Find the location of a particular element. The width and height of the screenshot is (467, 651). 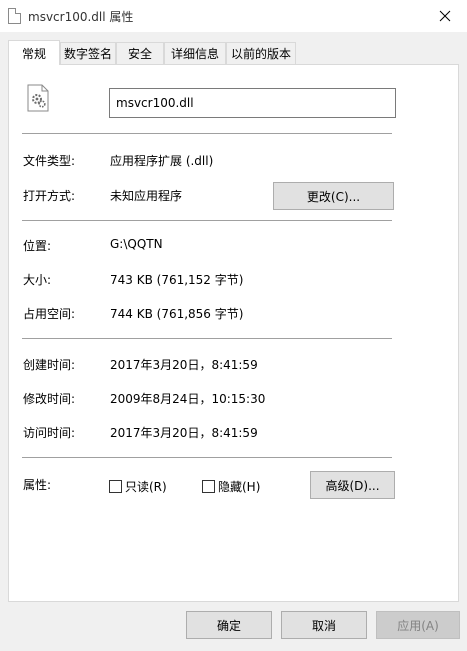

modified-label: 修改时间: is located at coordinates (49, 399).